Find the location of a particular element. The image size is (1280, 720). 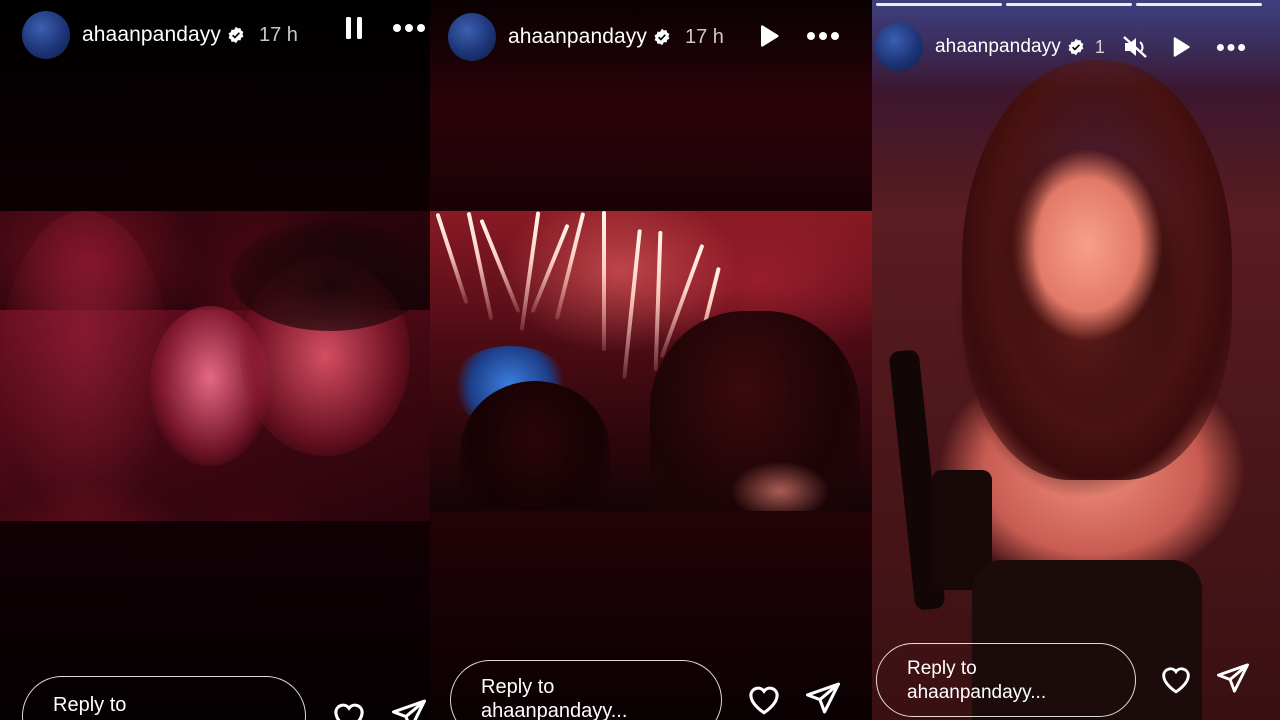

story-photo-fireworks is located at coordinates (651, 361).